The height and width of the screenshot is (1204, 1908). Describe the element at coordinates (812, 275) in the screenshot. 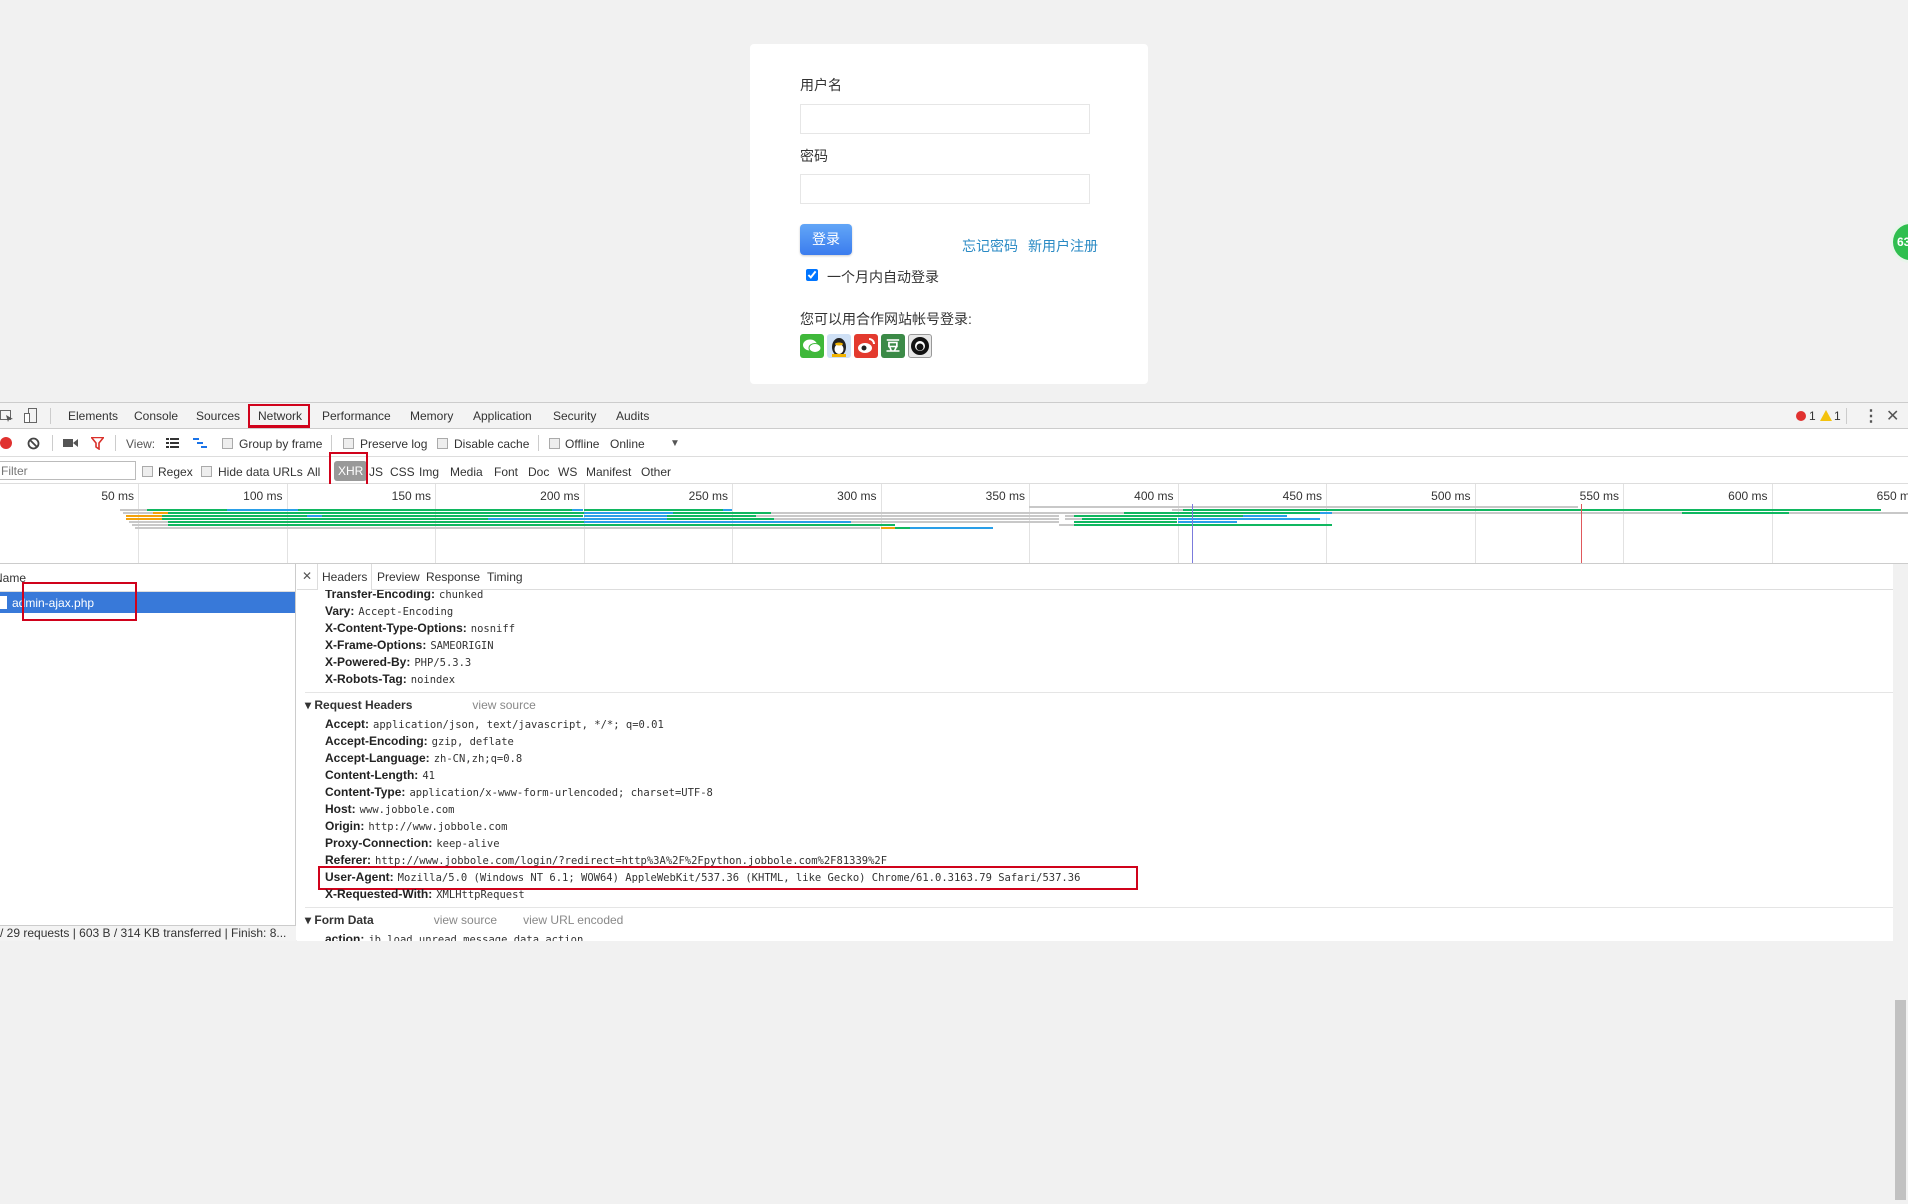

I see `remember-checkbox` at that location.